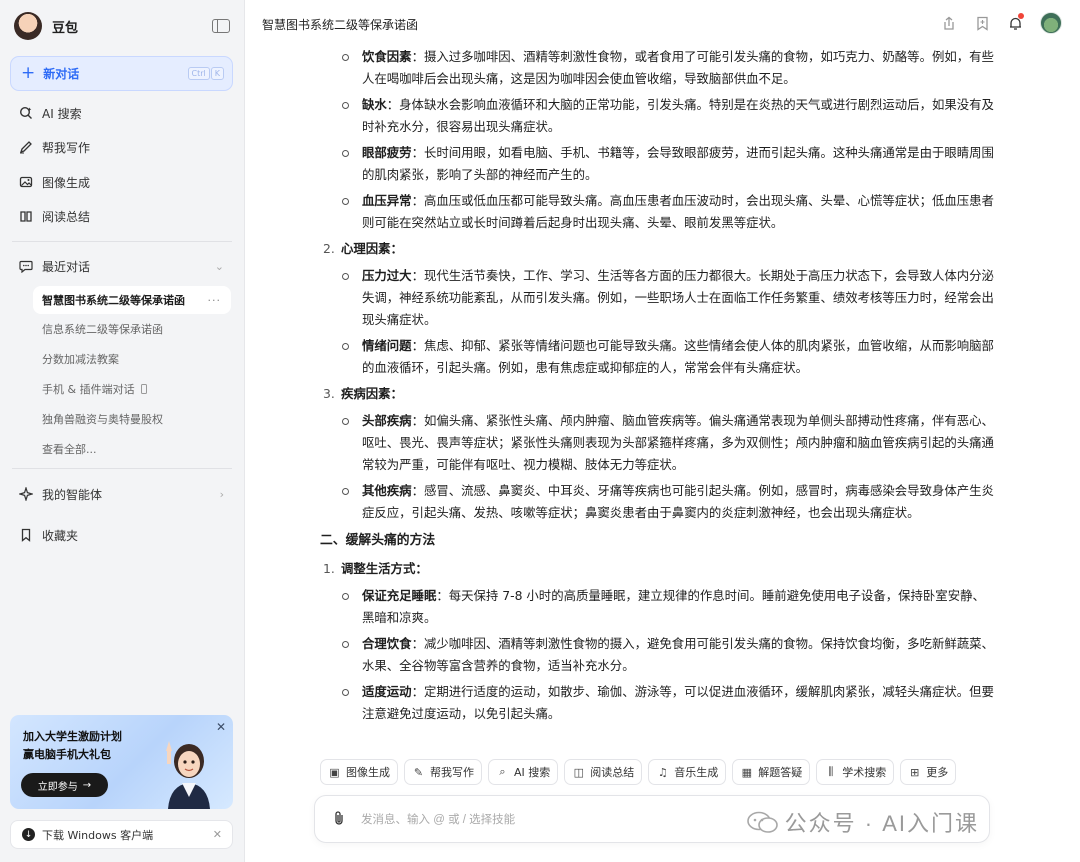  Describe the element at coordinates (658, 569) in the screenshot. I see `numbered-heading: 1. 调整生活方式：` at that location.